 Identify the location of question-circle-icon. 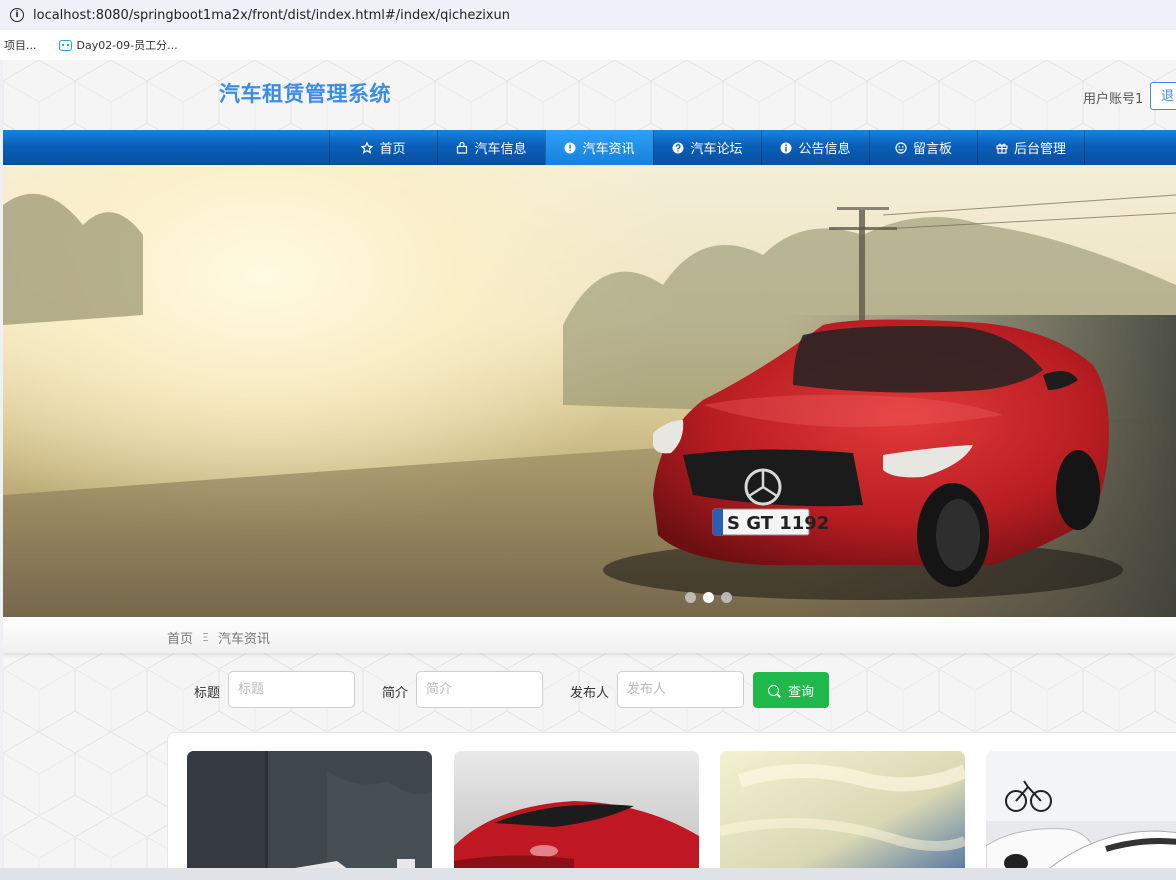
(678, 147).